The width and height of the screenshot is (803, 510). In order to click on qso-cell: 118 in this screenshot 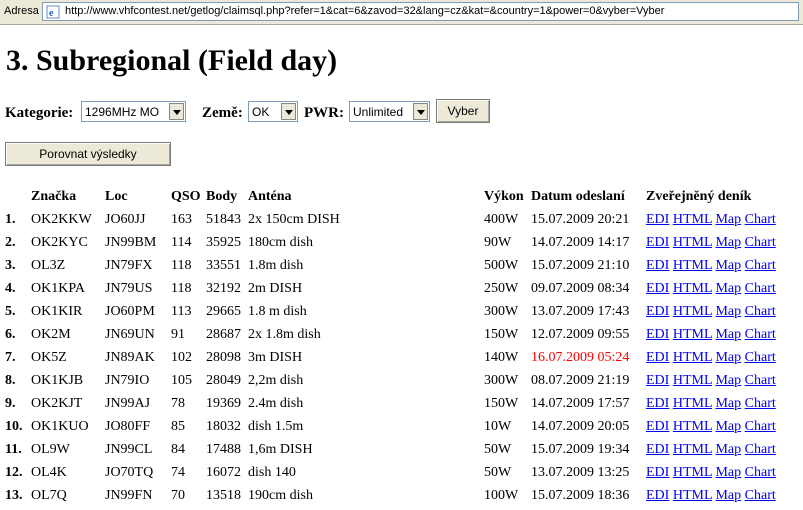, I will do `click(181, 288)`.